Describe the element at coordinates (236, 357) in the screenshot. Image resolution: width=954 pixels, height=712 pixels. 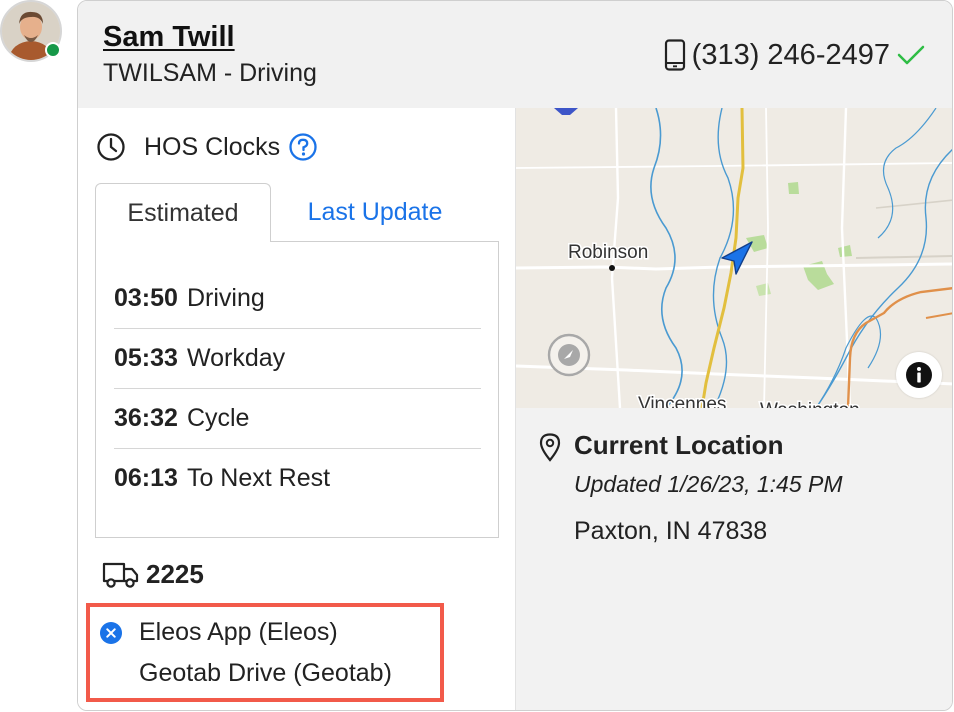
I see `clock-label: Workday` at that location.